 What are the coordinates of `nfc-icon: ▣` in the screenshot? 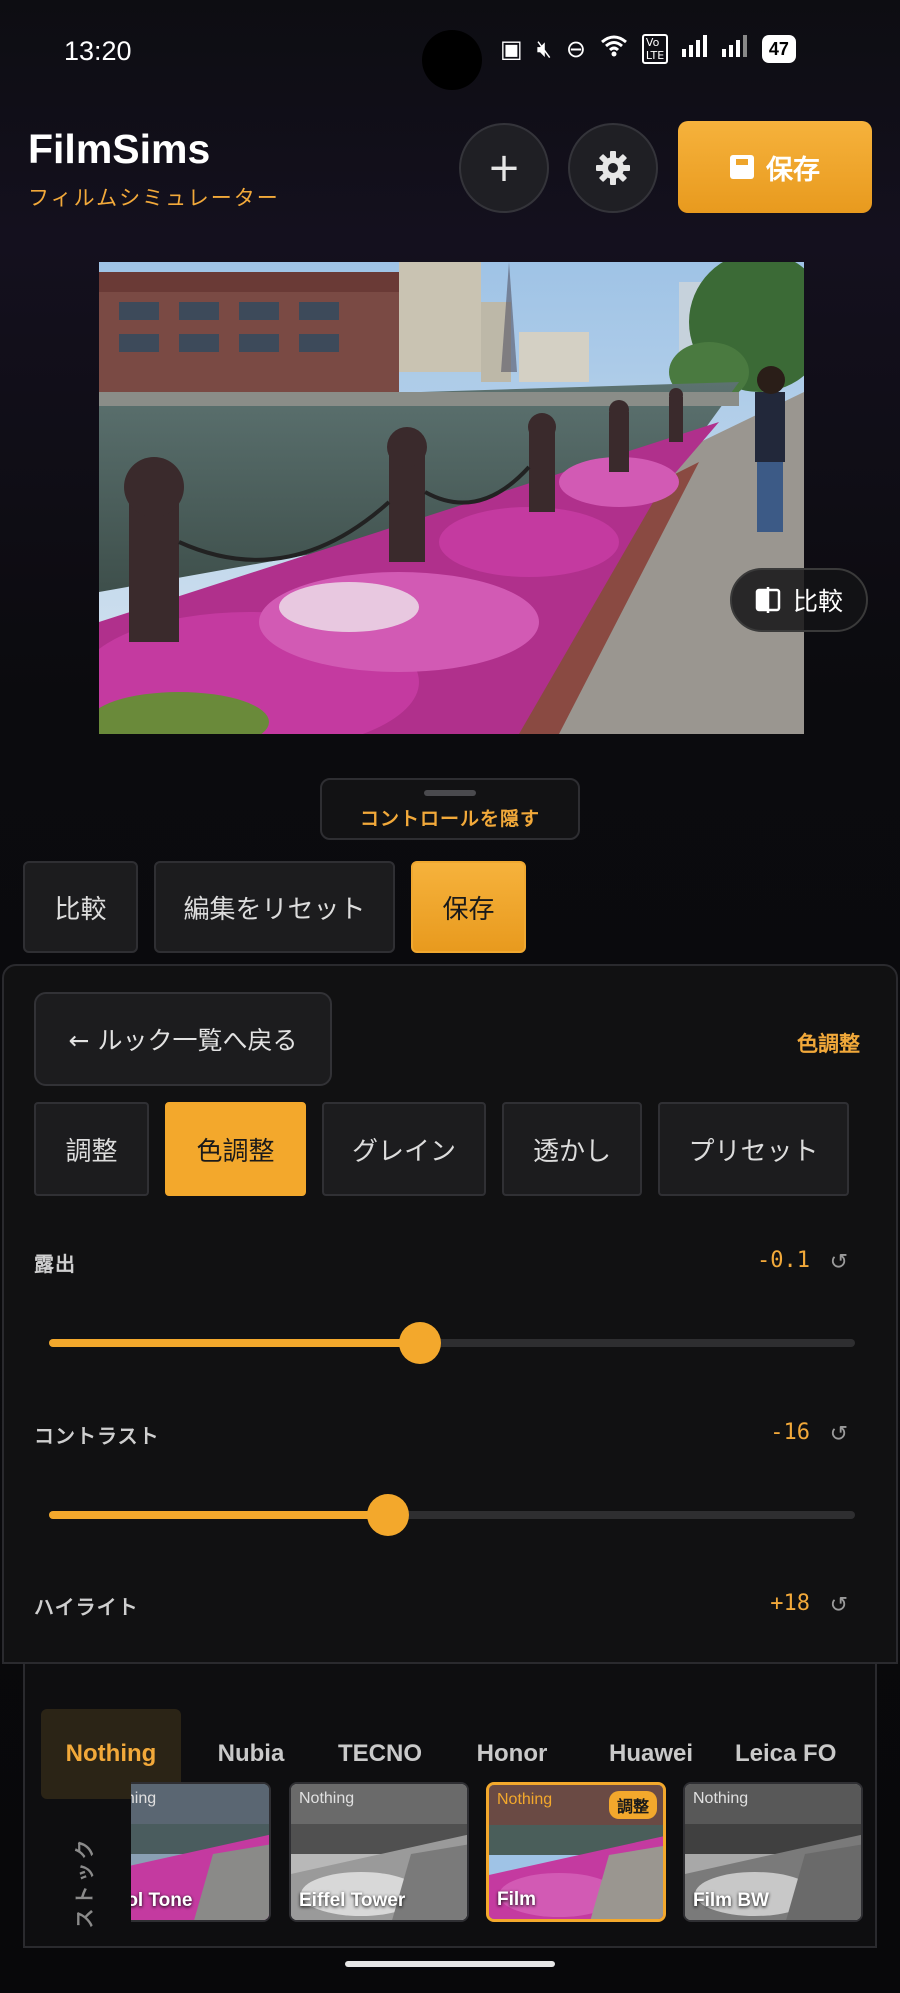 It's located at (511, 49).